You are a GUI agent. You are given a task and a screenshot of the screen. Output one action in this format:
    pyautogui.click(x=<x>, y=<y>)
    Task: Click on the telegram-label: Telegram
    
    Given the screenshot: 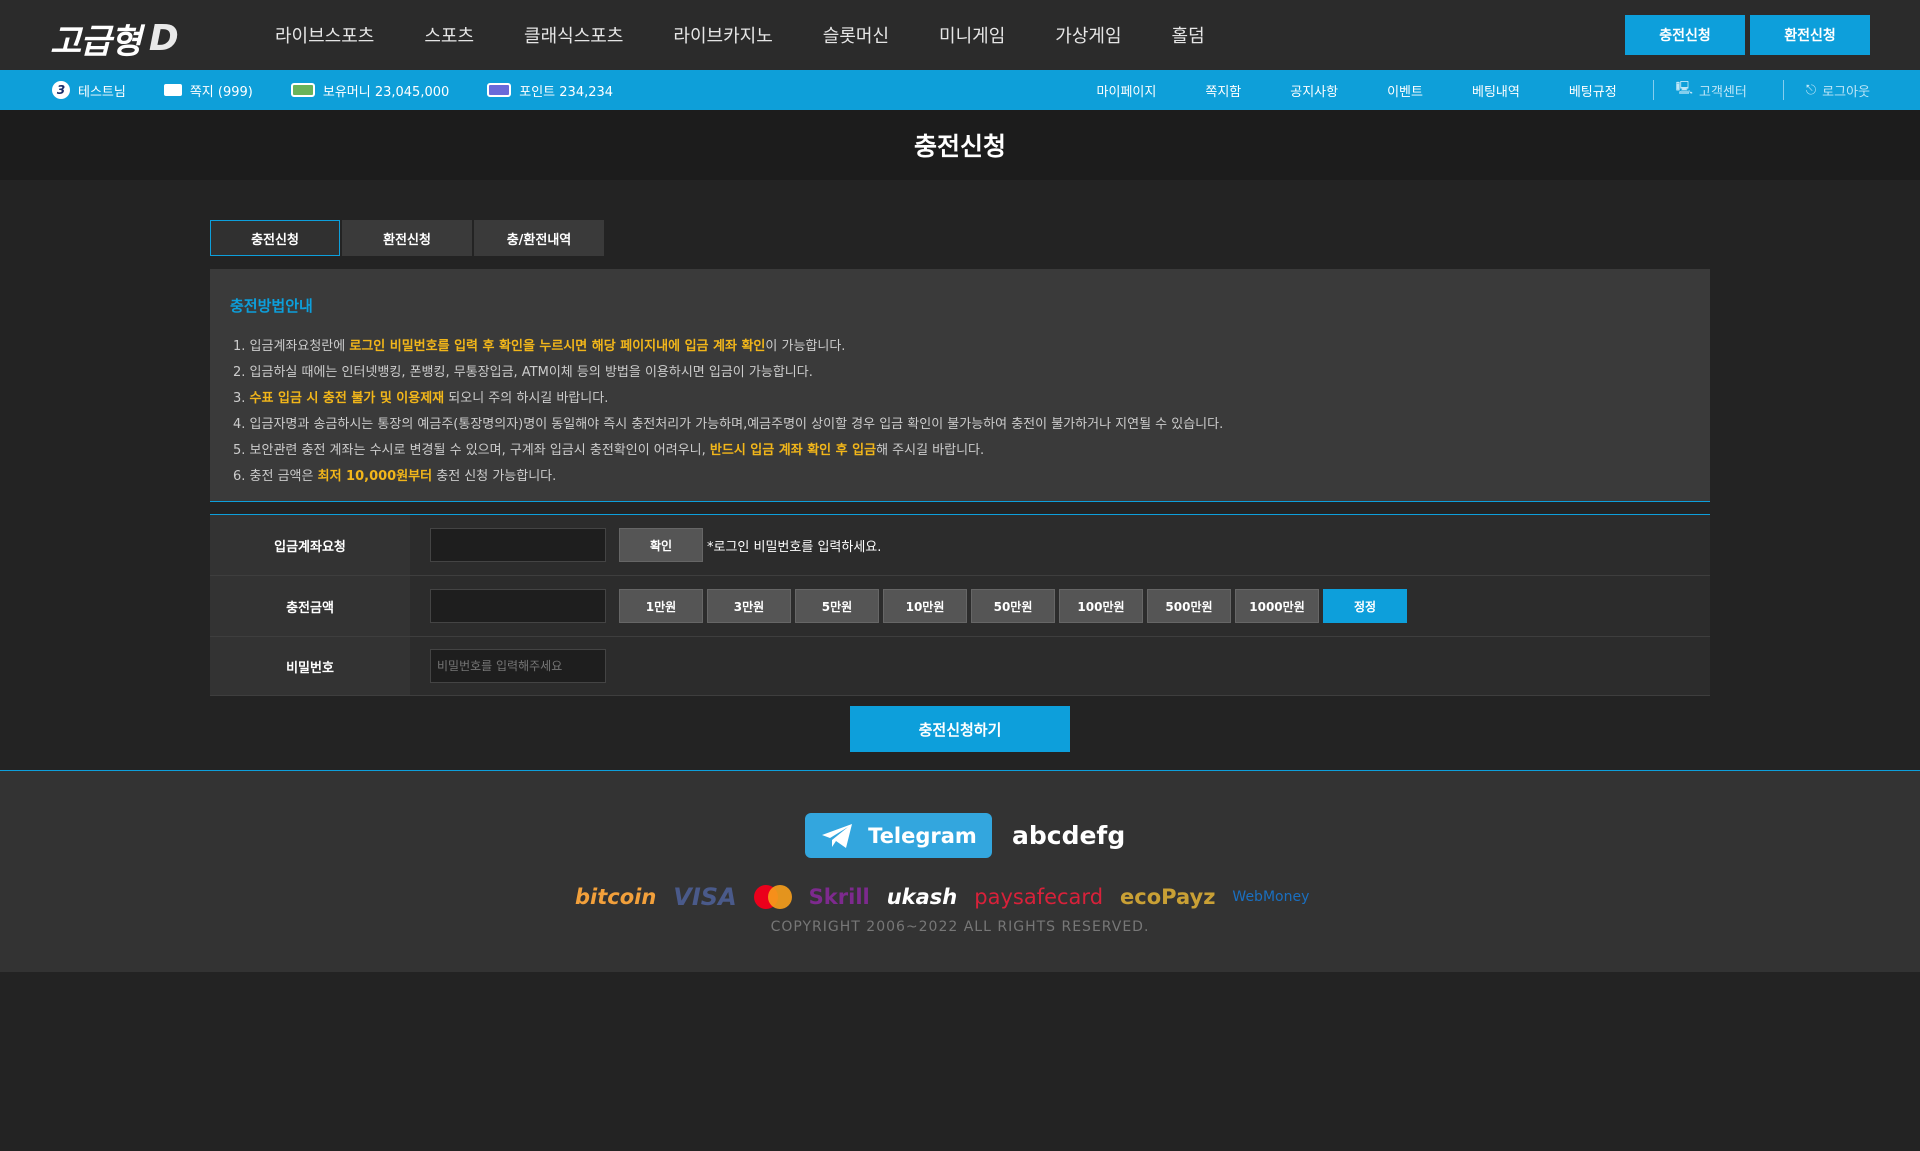 What is the action you would take?
    pyautogui.click(x=922, y=835)
    